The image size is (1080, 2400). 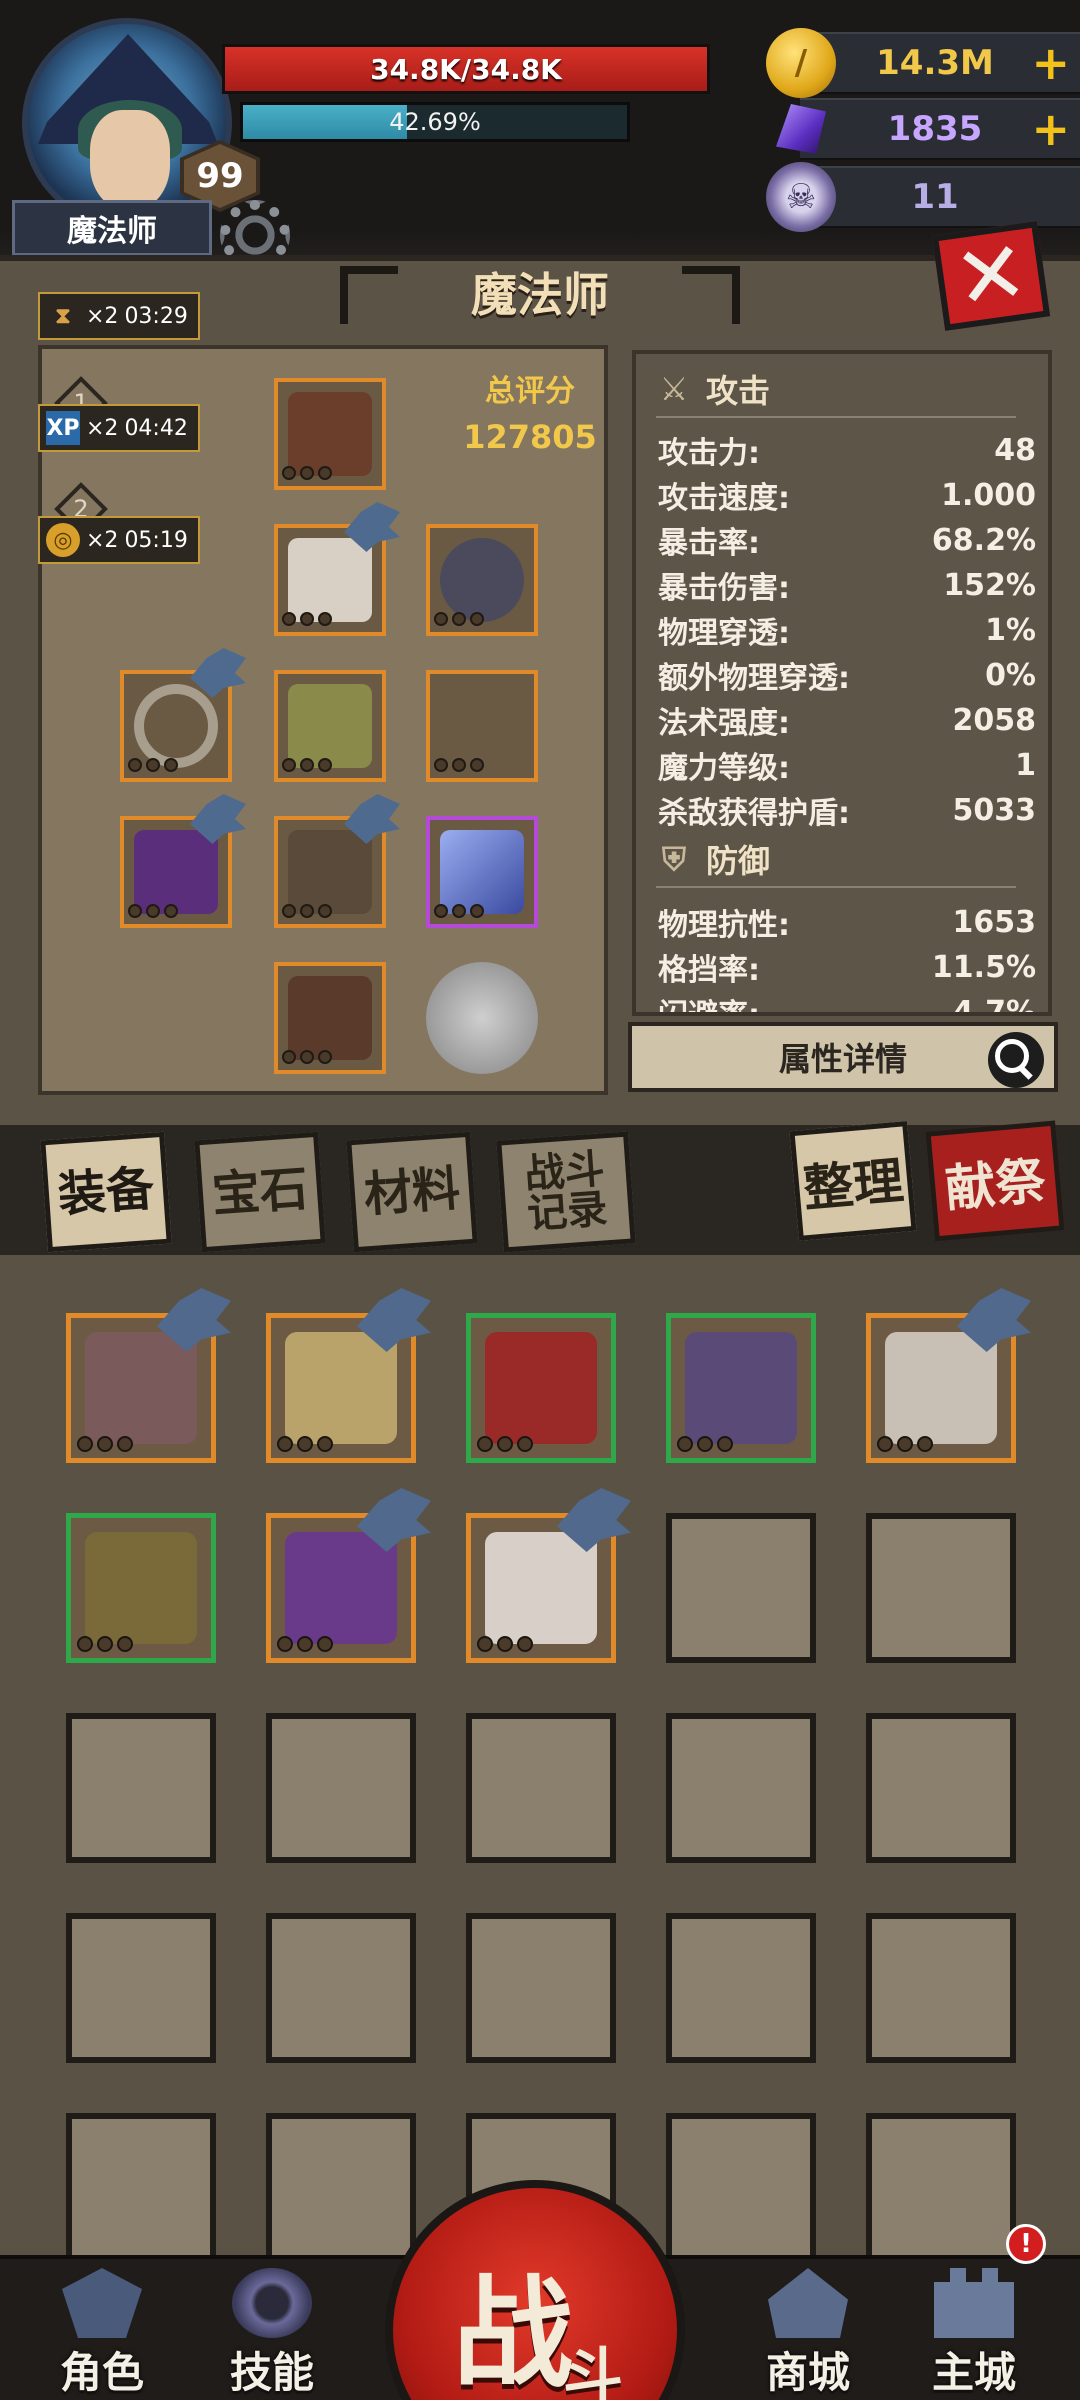 I want to click on hood-art, so click(x=330, y=434).